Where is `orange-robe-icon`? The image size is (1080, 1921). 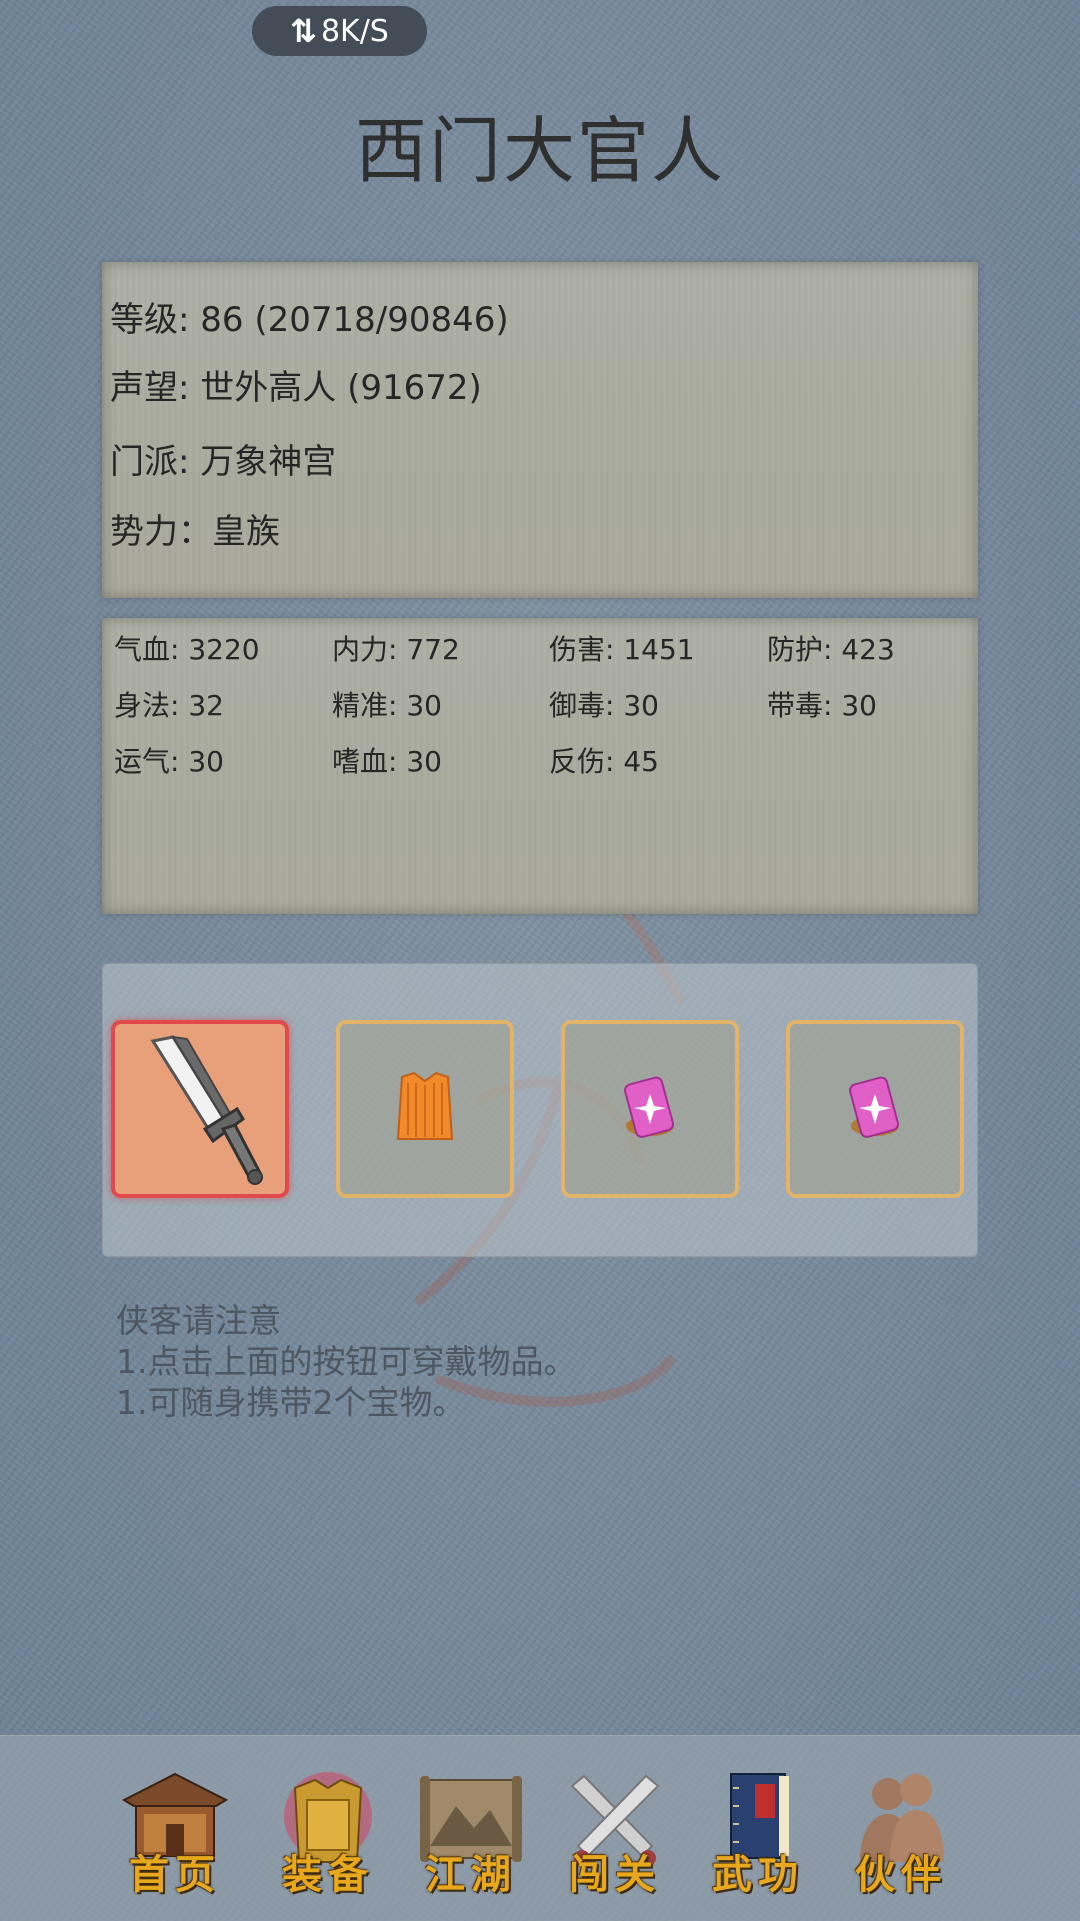 orange-robe-icon is located at coordinates (425, 1105).